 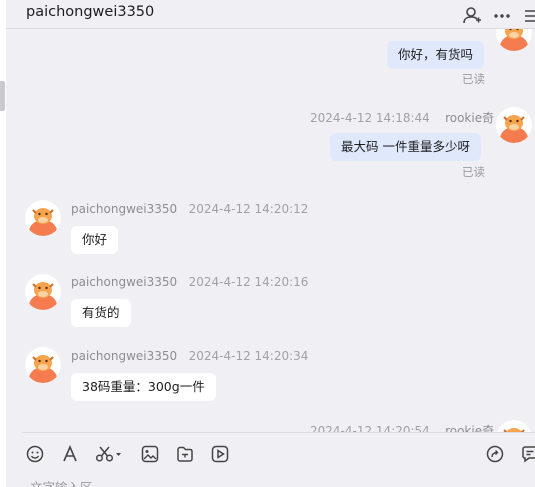 What do you see at coordinates (436, 55) in the screenshot?
I see `message-bubble: 你好，有货吗` at bounding box center [436, 55].